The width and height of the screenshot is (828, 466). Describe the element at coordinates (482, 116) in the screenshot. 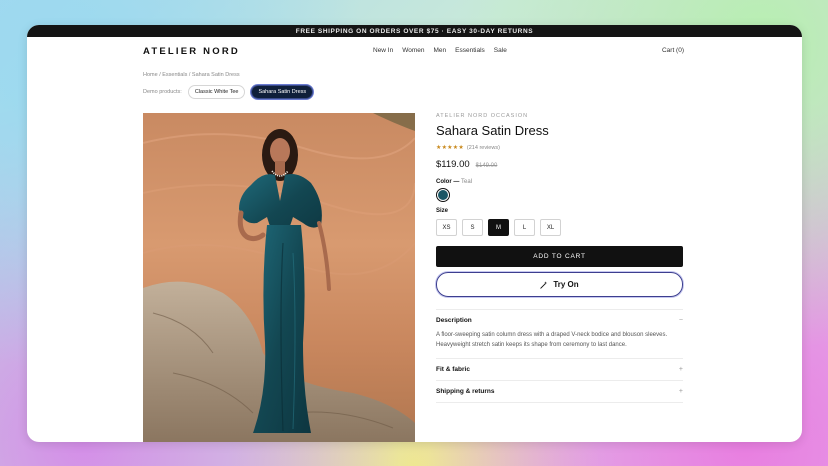

I see `product-brand: ATELIER NORD OCCASION` at that location.